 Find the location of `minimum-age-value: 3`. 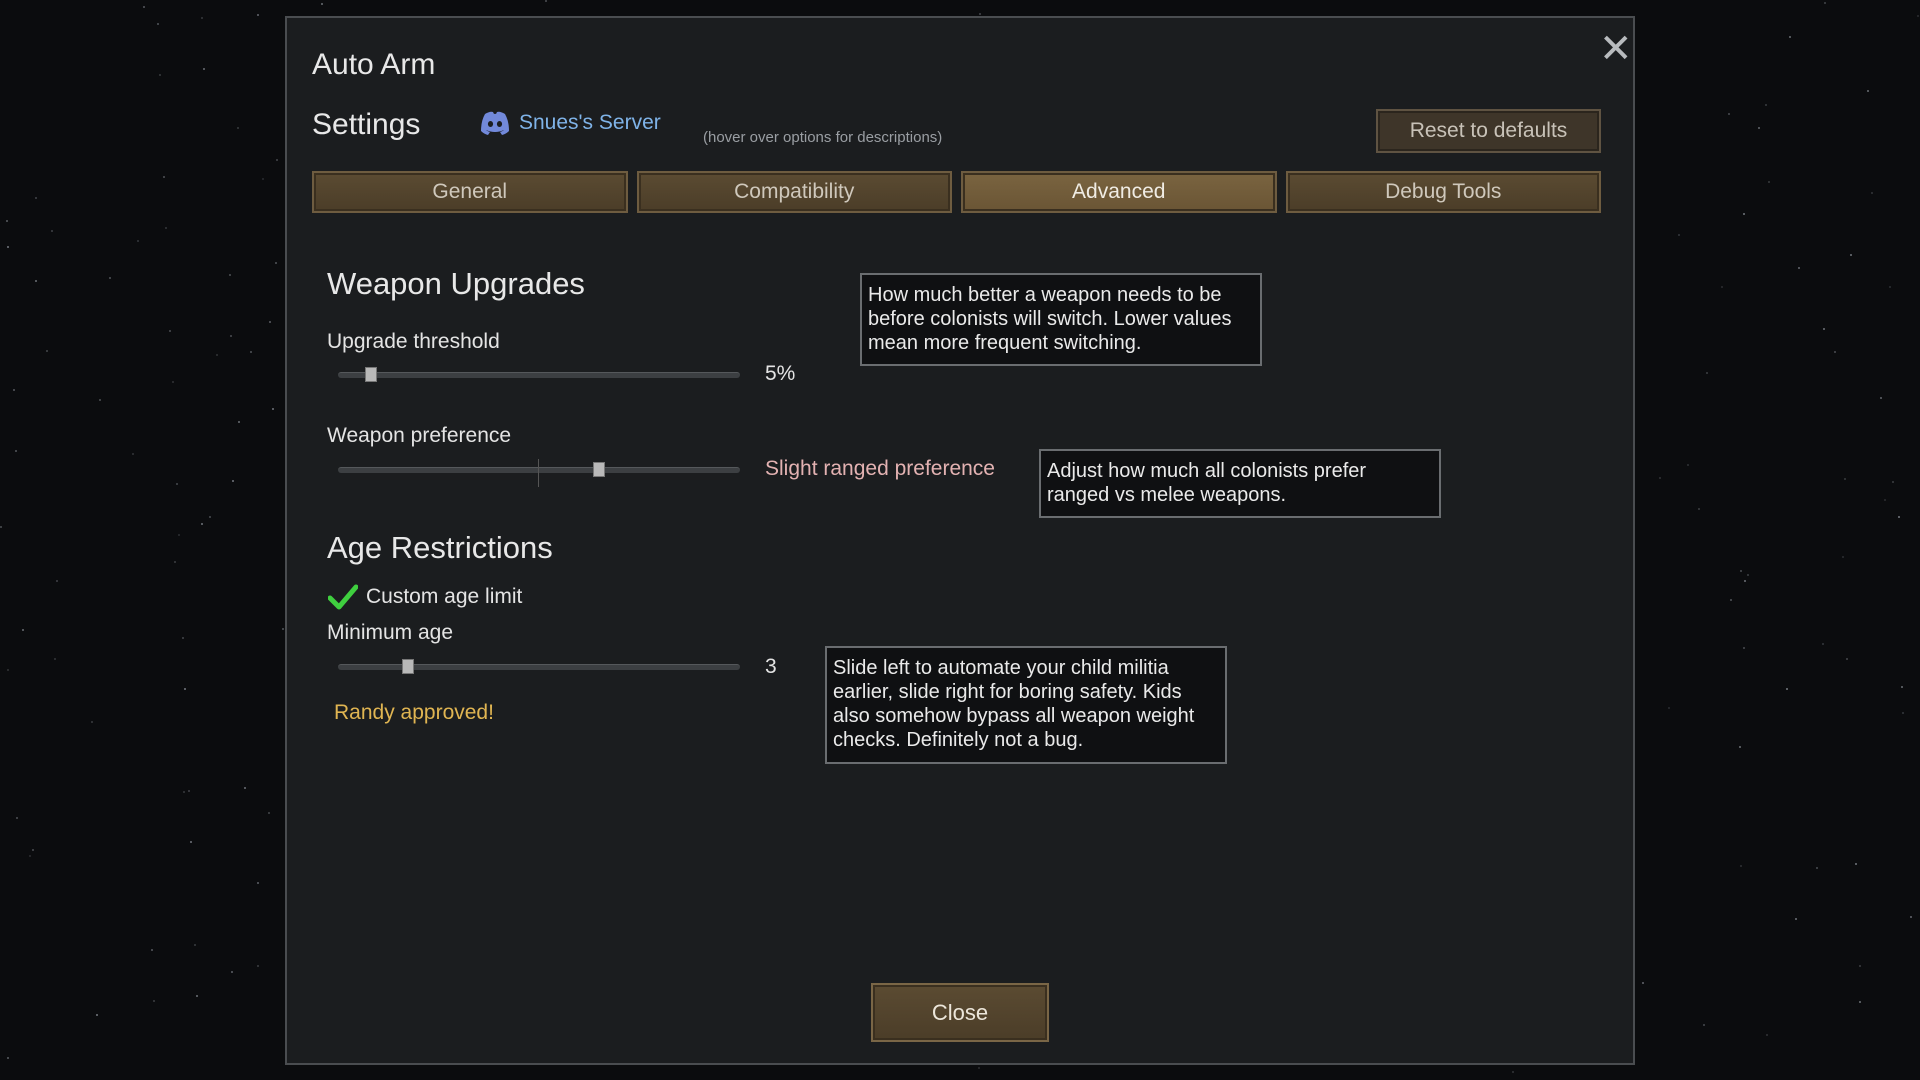

minimum-age-value: 3 is located at coordinates (771, 666).